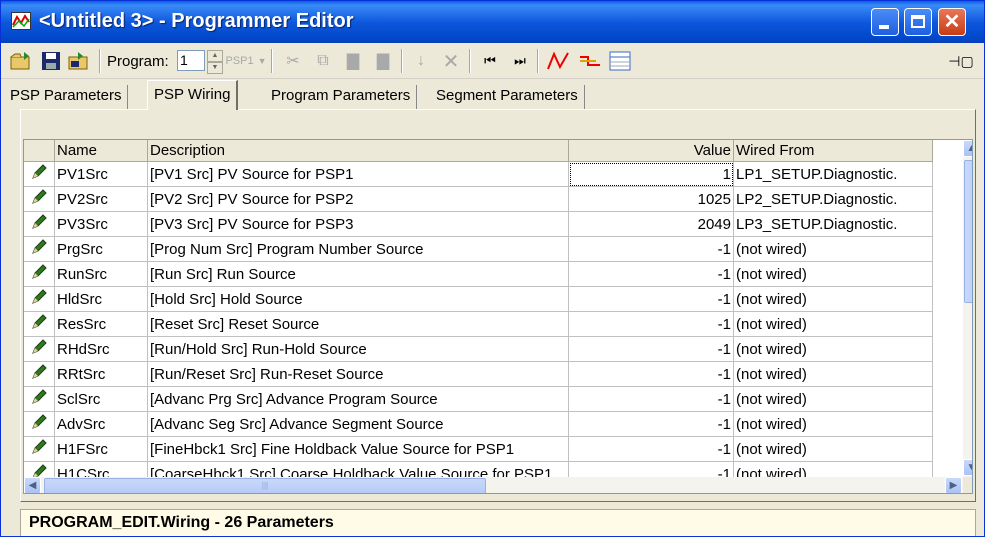 This screenshot has width=987, height=539. Describe the element at coordinates (833, 224) in the screenshot. I see `row-wired-from: LP3_SETUP.Diagnostic.` at that location.